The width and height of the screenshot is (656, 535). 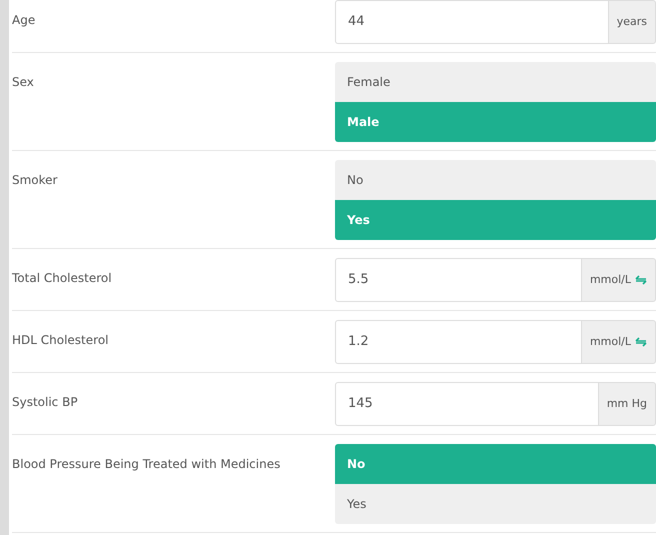 I want to click on option-button: Female, so click(x=495, y=82).